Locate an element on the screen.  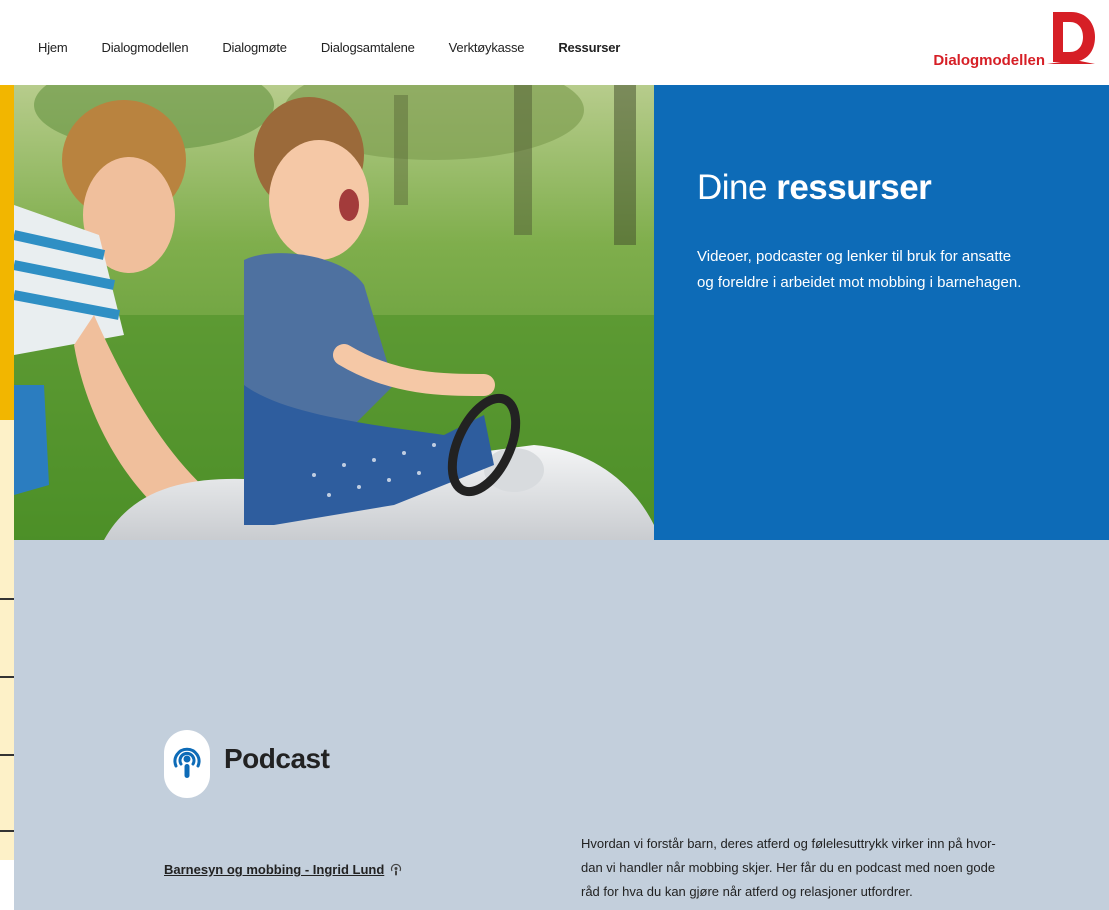
left-accent-strip is located at coordinates (7, 430).